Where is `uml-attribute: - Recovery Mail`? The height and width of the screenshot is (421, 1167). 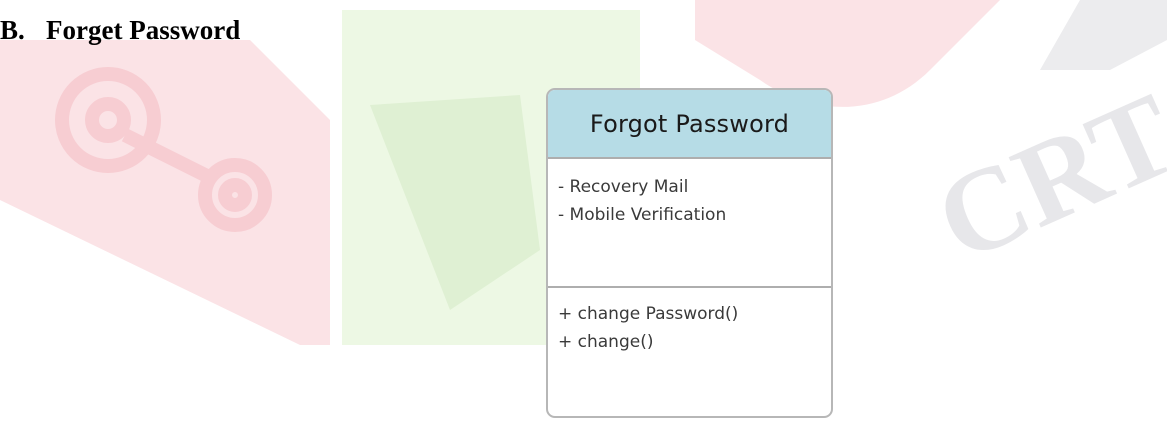
uml-attribute: - Recovery Mail is located at coordinates (623, 187).